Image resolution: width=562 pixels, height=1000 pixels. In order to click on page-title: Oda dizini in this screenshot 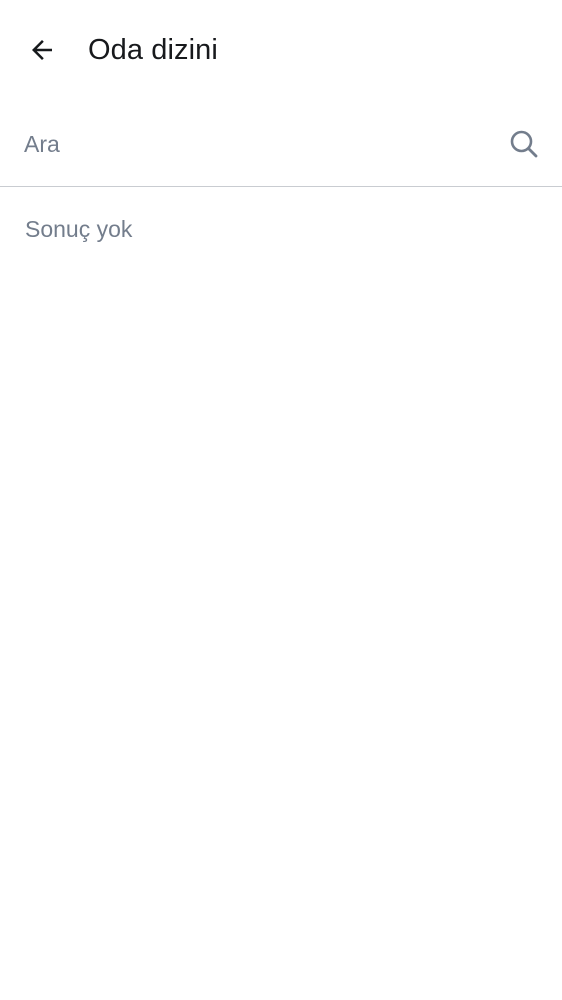, I will do `click(153, 50)`.